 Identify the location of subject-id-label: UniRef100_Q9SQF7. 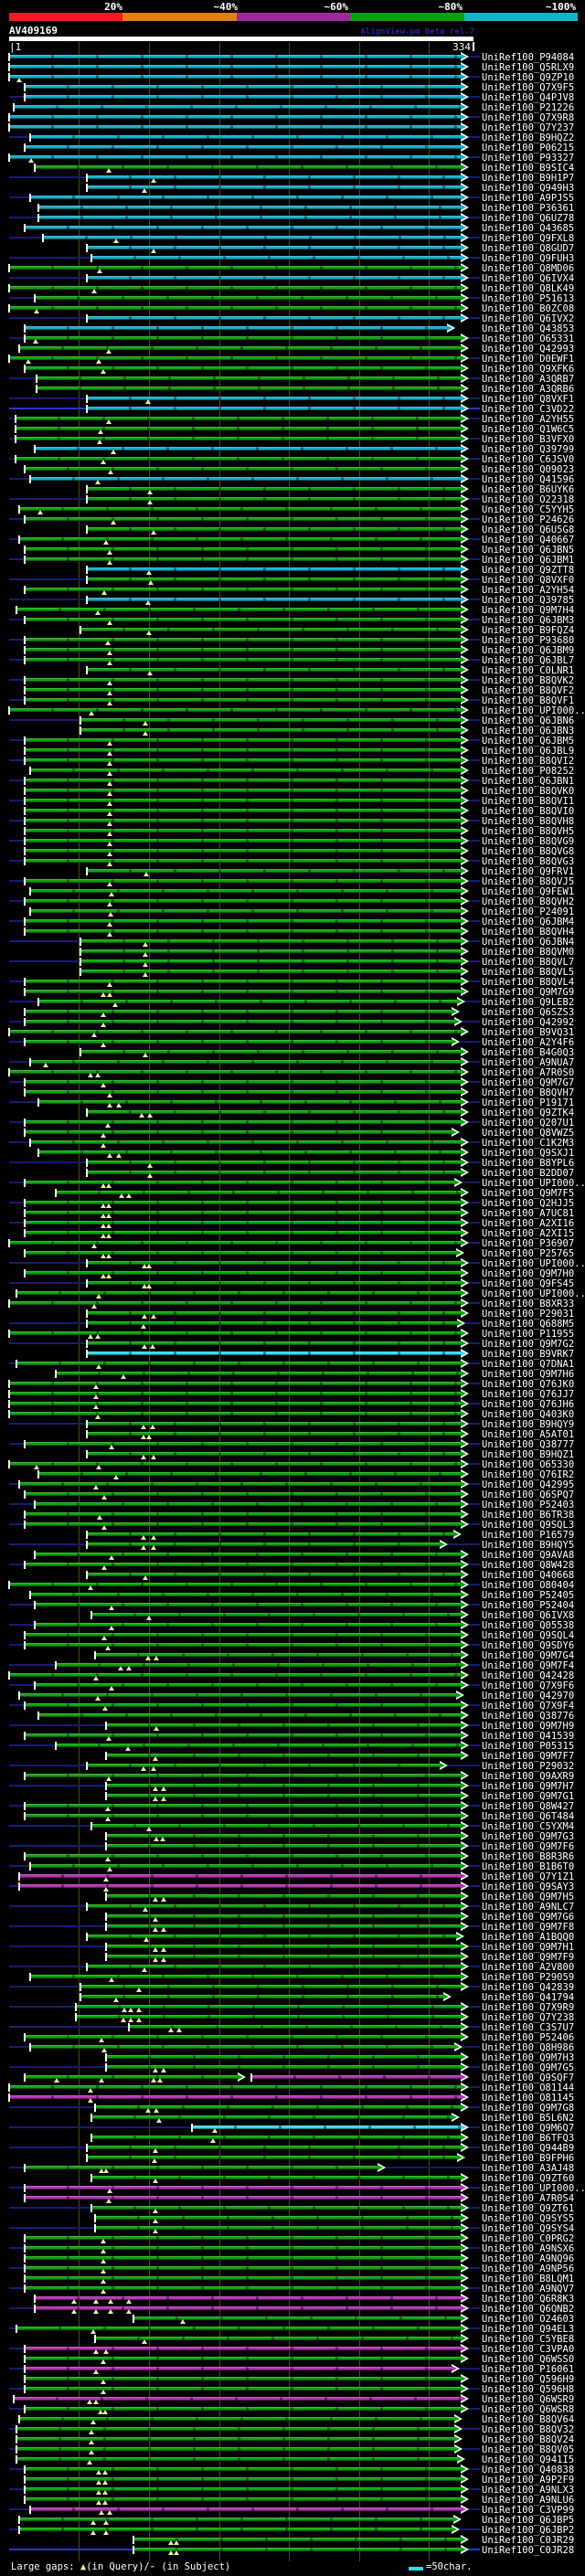
(528, 2078).